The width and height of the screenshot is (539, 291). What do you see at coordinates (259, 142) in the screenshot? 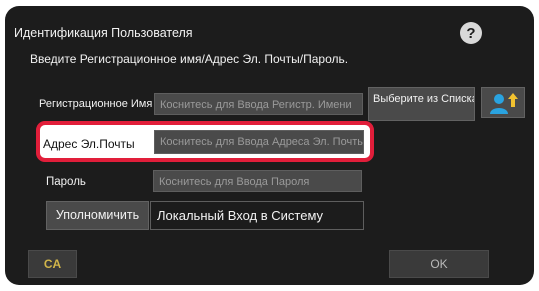
I see `email-field: Коснитесь для Ввода Адреса Эл. Почты` at bounding box center [259, 142].